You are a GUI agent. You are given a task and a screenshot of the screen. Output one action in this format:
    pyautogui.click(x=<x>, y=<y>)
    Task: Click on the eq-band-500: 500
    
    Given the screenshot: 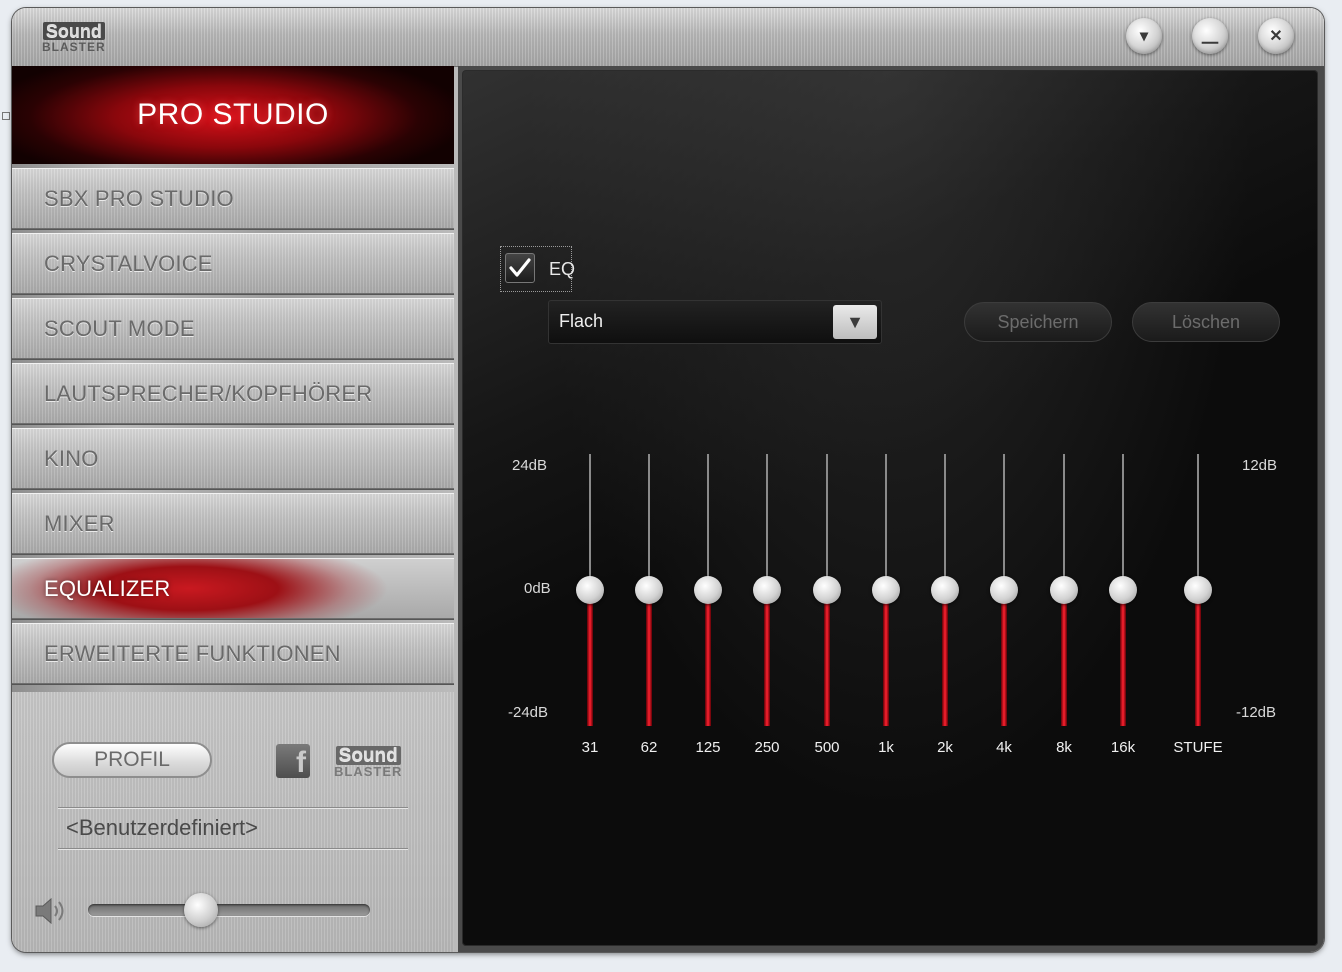 What is the action you would take?
    pyautogui.click(x=827, y=605)
    